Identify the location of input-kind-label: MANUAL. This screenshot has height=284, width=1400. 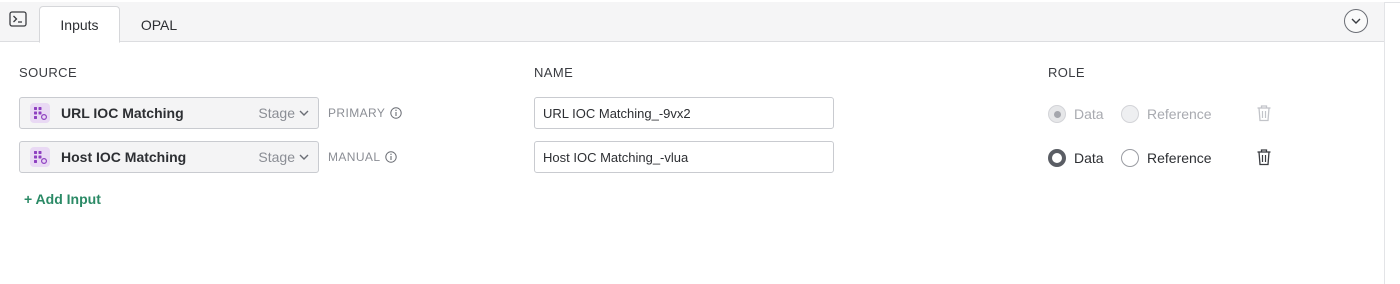
(354, 157).